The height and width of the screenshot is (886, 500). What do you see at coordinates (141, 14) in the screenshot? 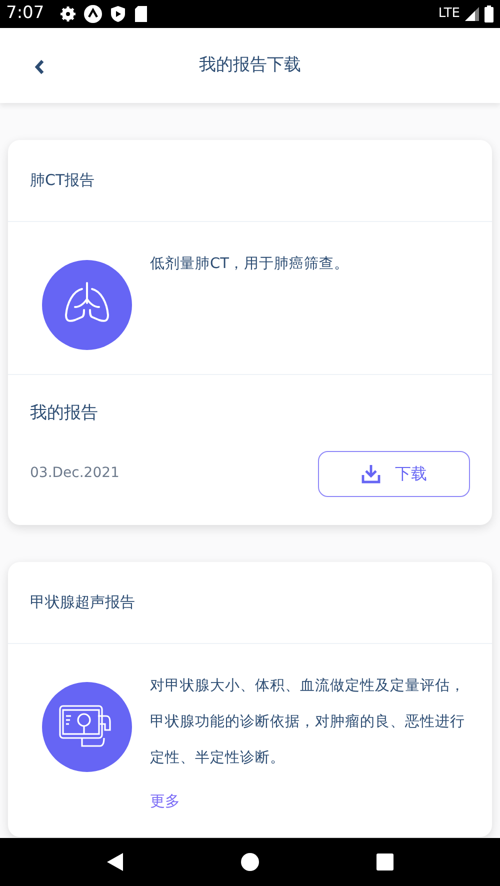
I see `sd-card-icon` at bounding box center [141, 14].